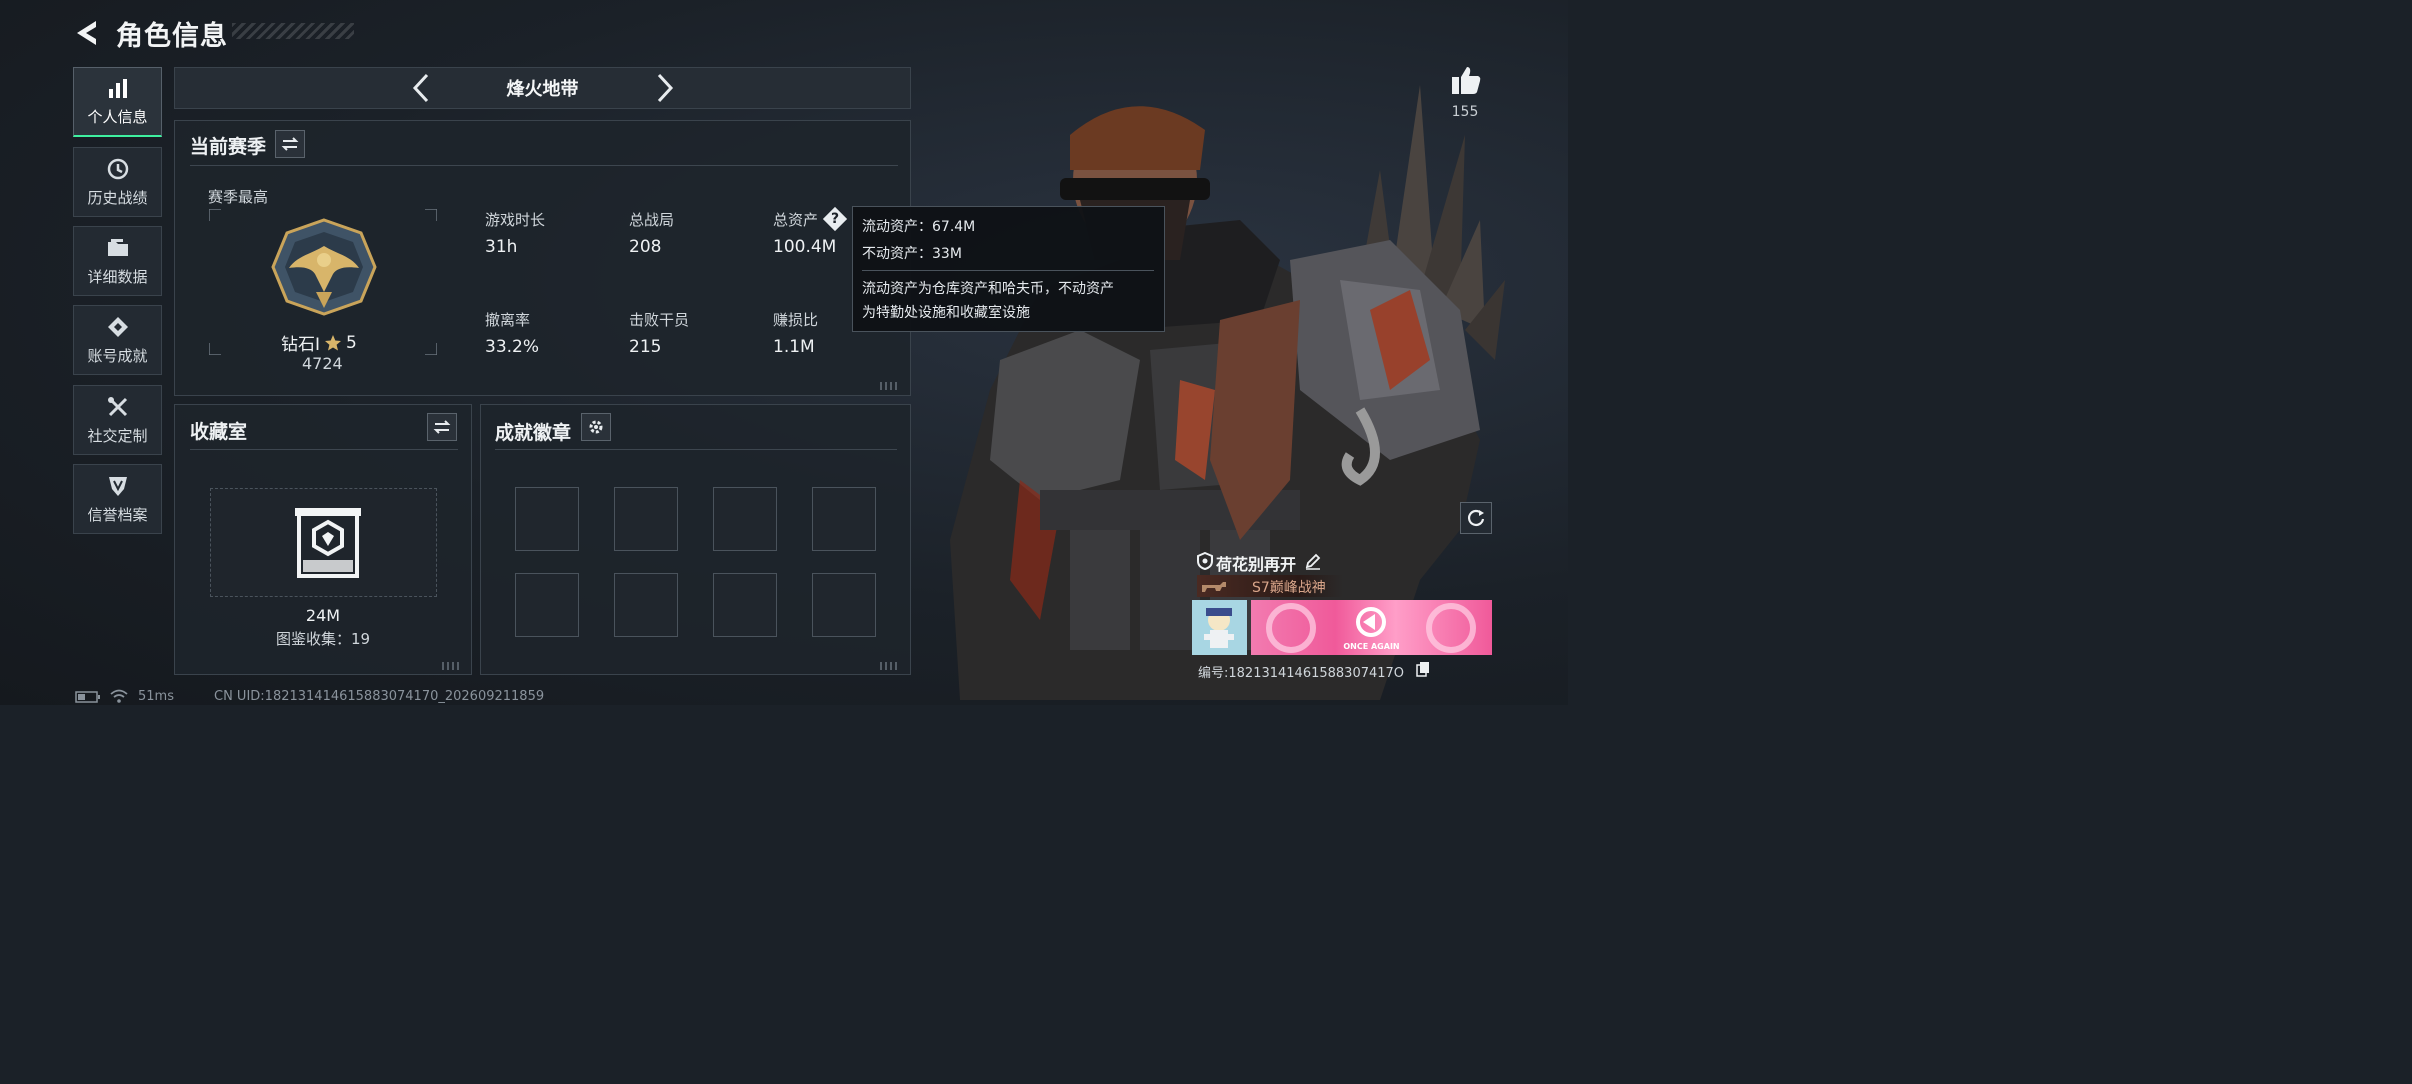  What do you see at coordinates (794, 347) in the screenshot?
I see `stat-value: 1.1M` at bounding box center [794, 347].